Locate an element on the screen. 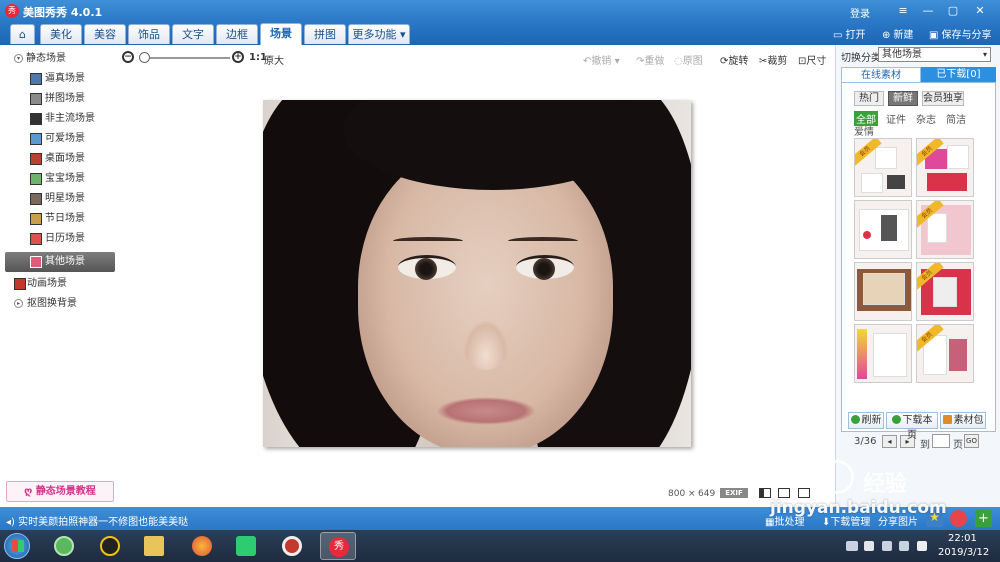  tab-beautify: 美化 is located at coordinates (61, 34).